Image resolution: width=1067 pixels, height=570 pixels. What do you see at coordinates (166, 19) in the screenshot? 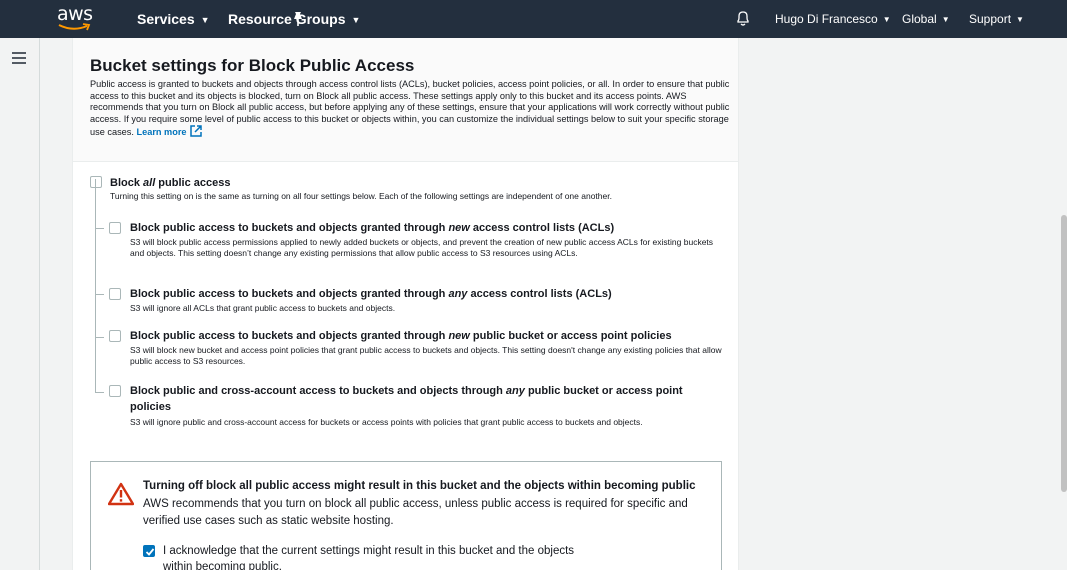
I see `services-label: Services` at bounding box center [166, 19].